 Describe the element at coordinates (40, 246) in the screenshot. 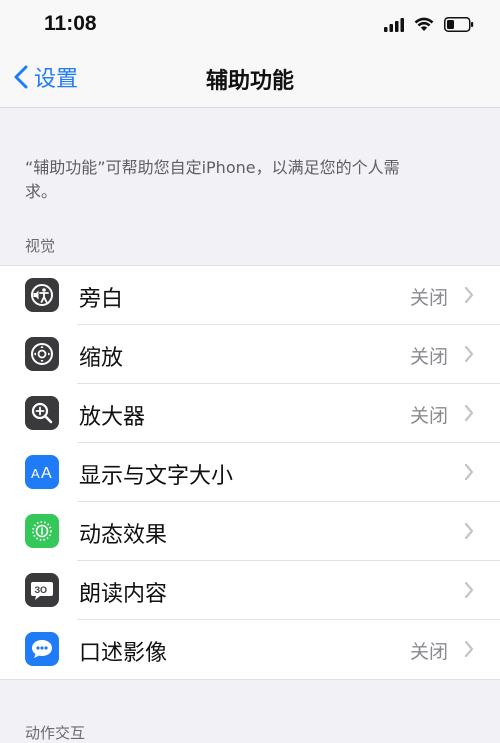

I see `section-header-vision: 视觉` at that location.